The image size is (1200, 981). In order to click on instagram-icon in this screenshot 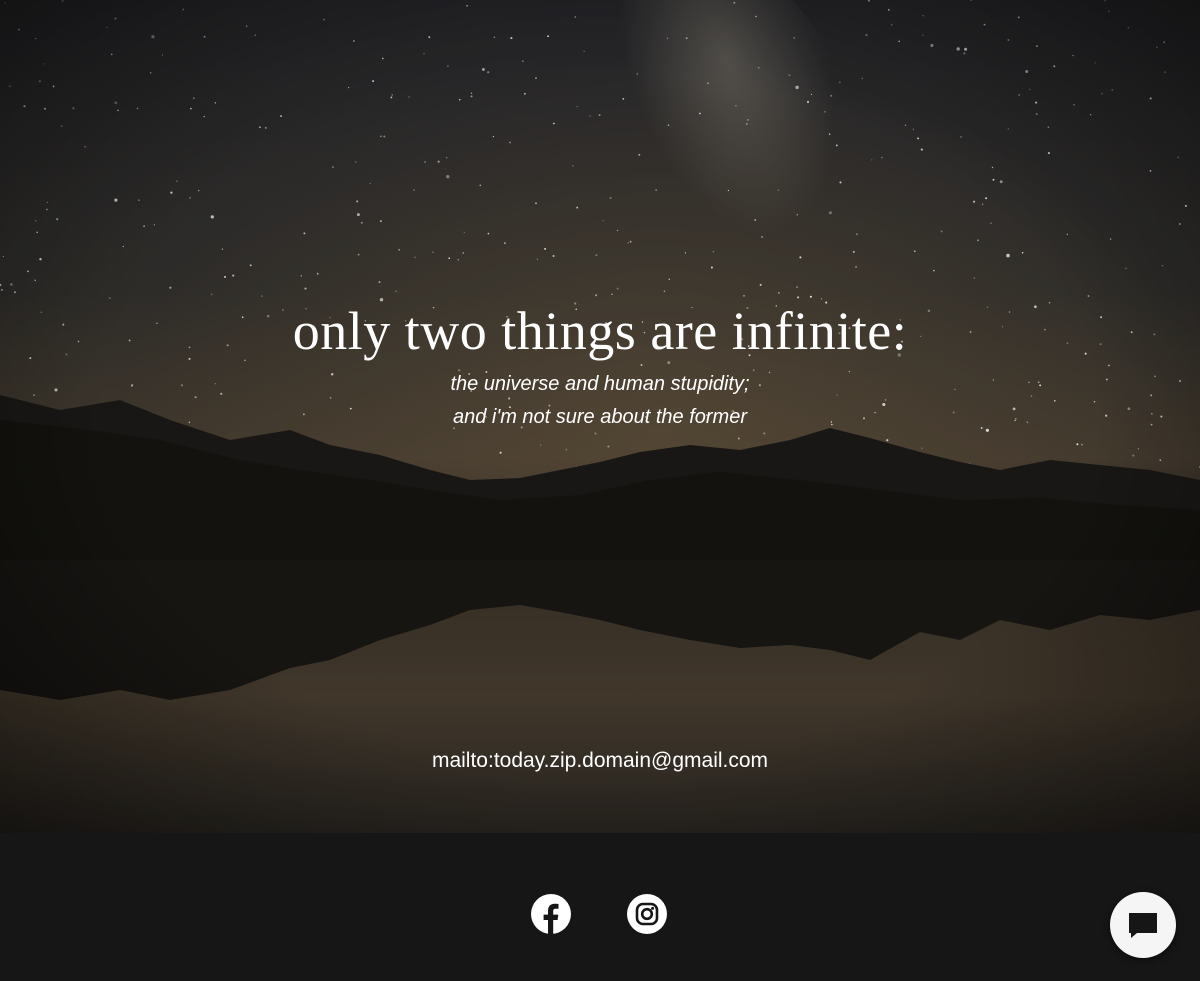, I will do `click(647, 914)`.